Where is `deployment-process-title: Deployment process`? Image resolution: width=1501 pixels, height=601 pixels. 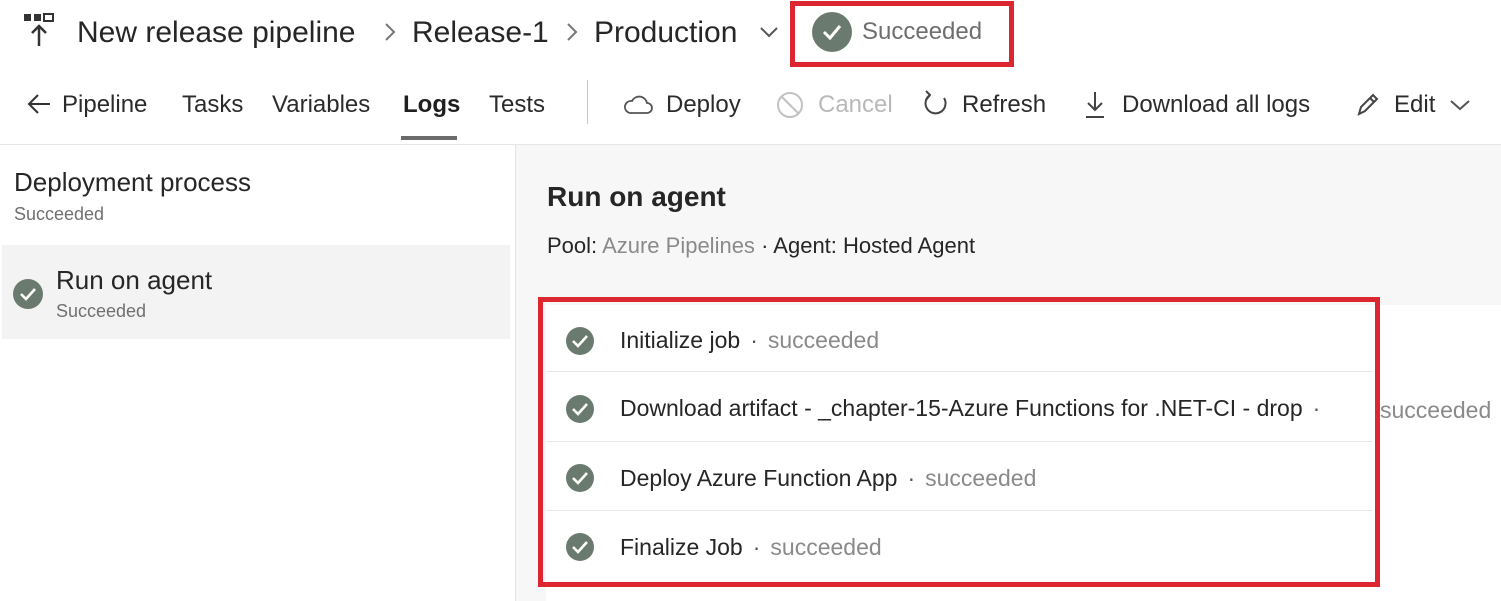
deployment-process-title: Deployment process is located at coordinates (132, 182).